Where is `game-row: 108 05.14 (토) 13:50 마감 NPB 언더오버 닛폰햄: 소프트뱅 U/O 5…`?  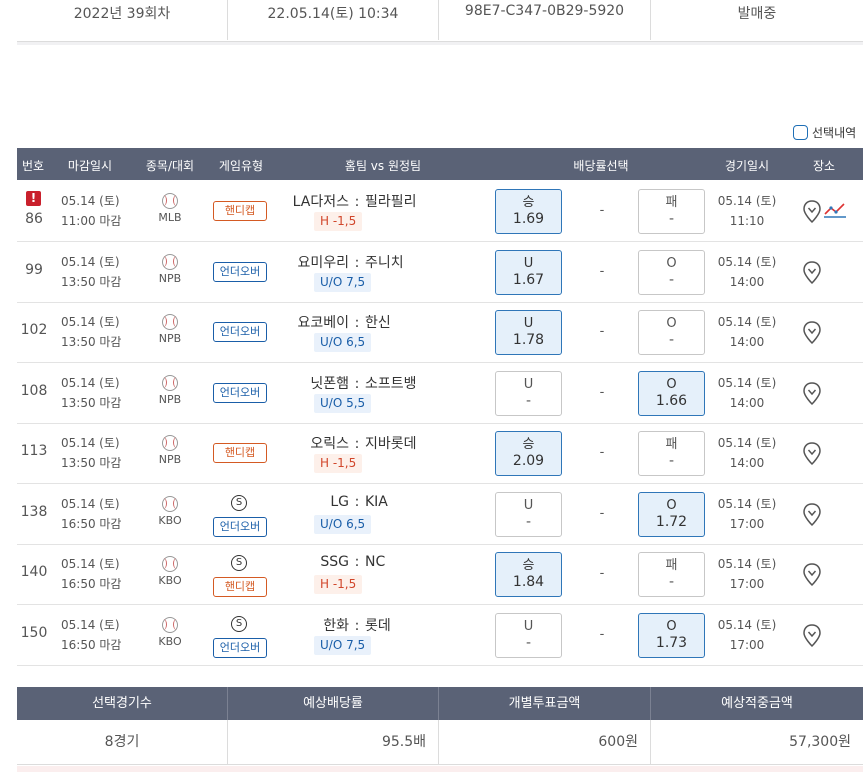
game-row: 108 05.14 (토) 13:50 마감 NPB 언더오버 닛폰햄: 소프트뱅 U/O 5… is located at coordinates (440, 393).